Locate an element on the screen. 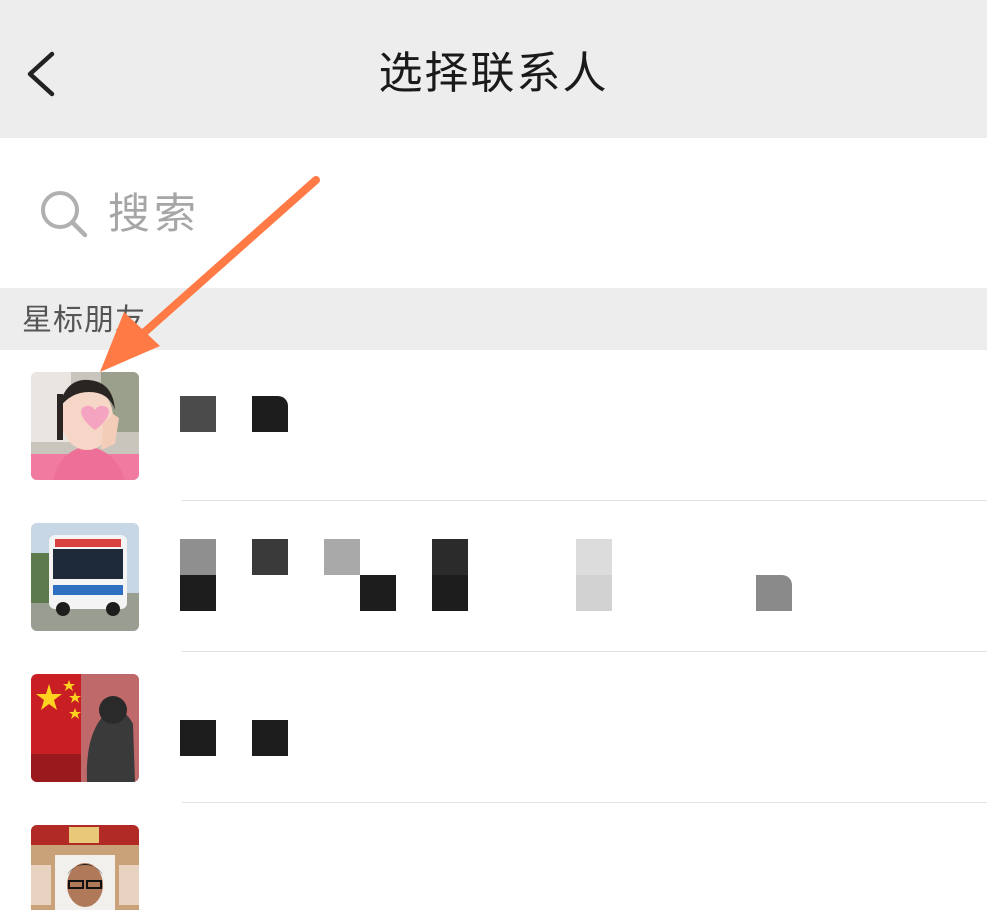  section-title-starred: 星标朋友 is located at coordinates (84, 320).